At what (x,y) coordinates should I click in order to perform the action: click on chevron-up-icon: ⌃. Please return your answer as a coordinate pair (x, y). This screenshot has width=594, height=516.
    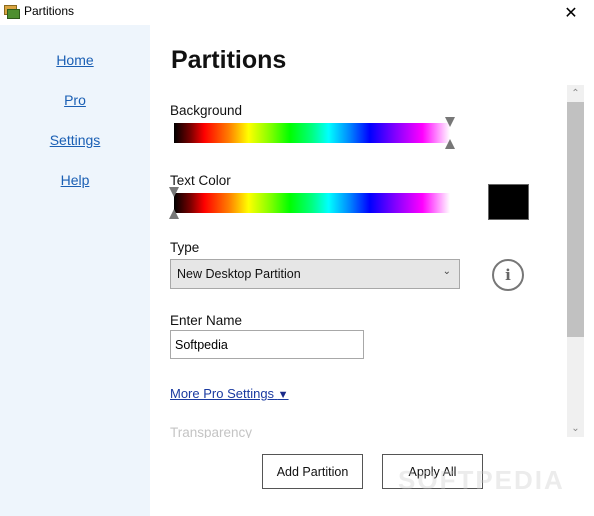
    Looking at the image, I should click on (575, 93).